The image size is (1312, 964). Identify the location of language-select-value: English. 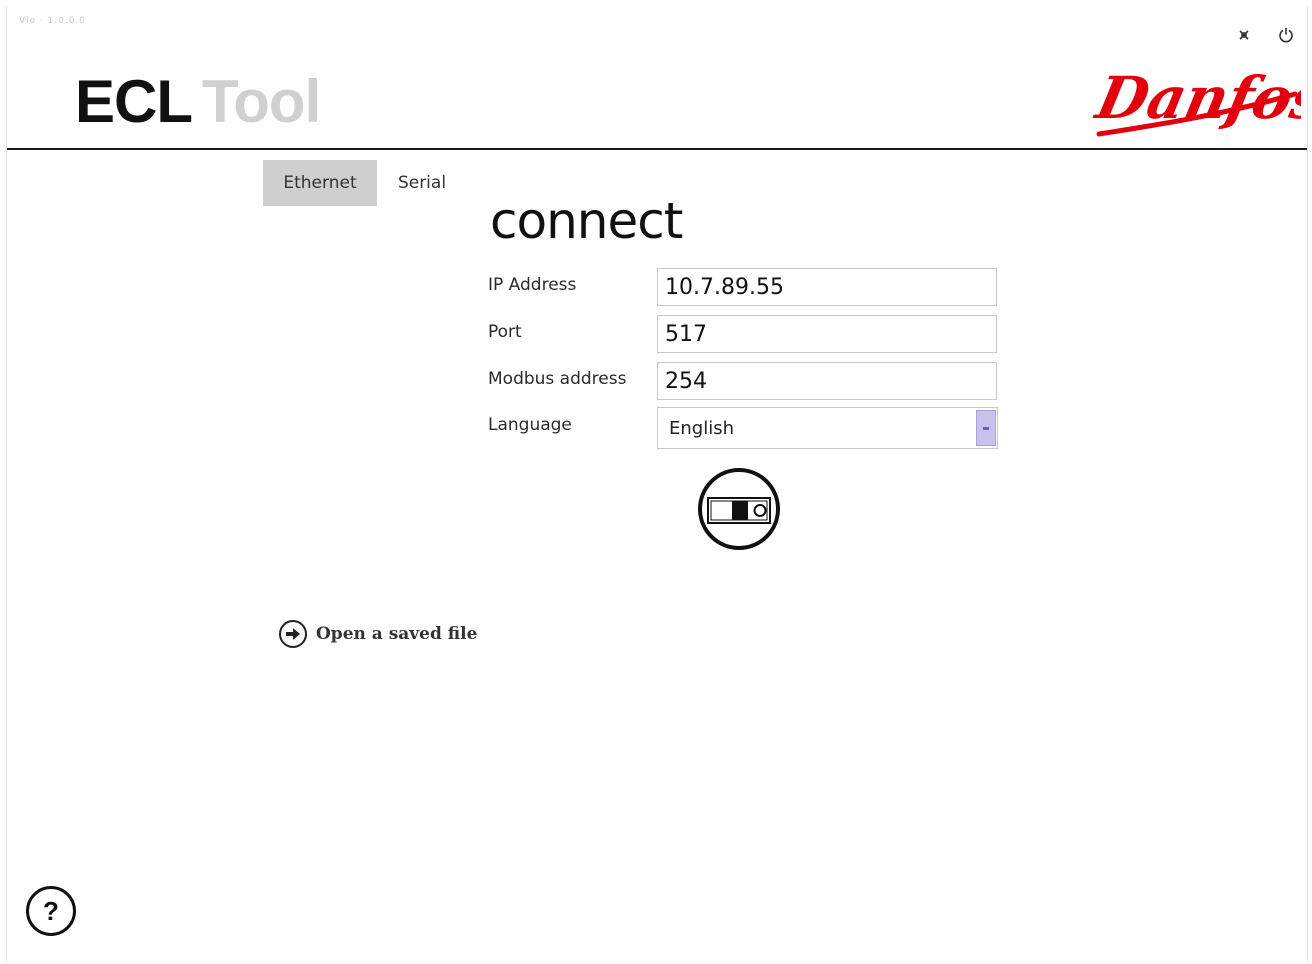
(701, 428).